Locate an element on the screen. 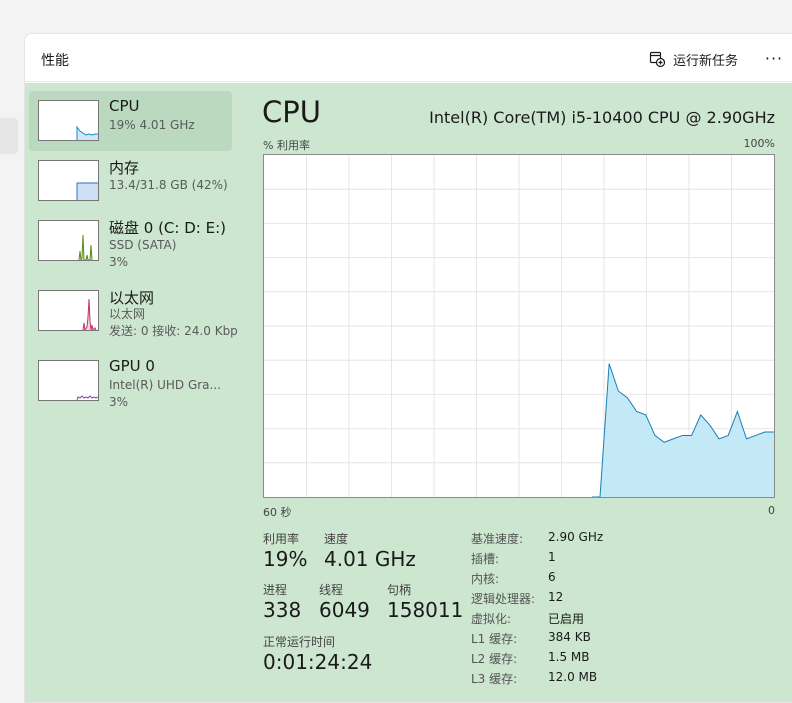  utilization-label: 利用率 is located at coordinates (281, 539).